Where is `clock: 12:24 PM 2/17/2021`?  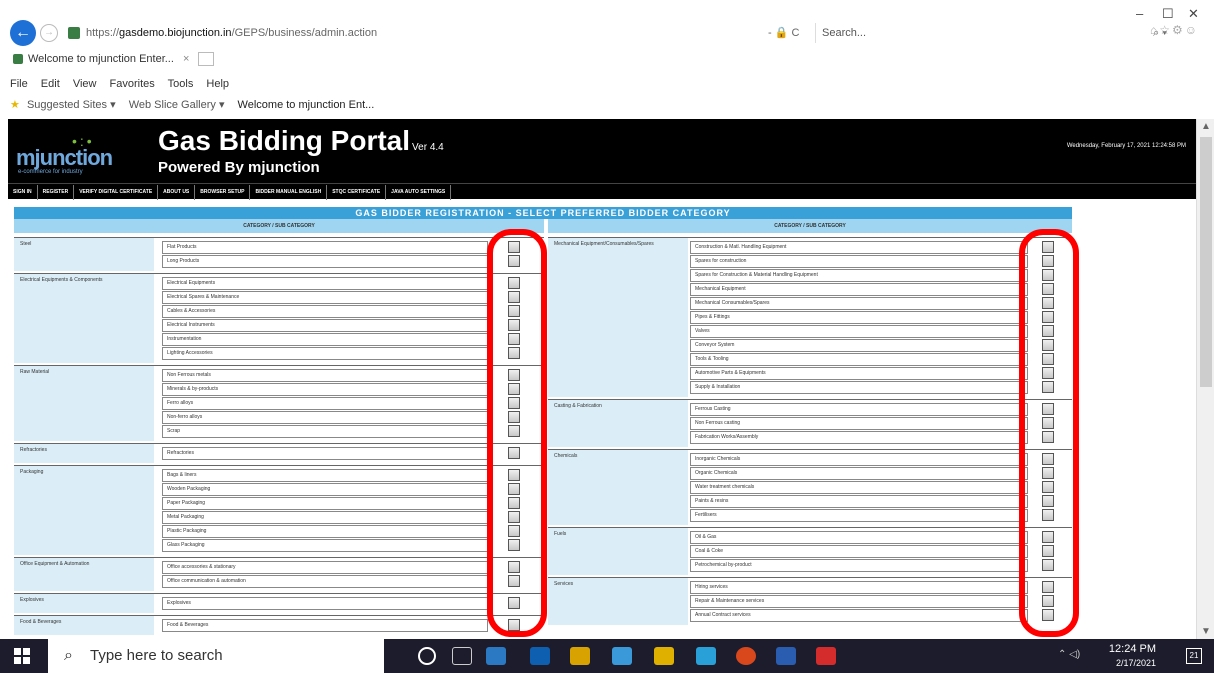 clock: 12:24 PM 2/17/2021 is located at coordinates (1132, 656).